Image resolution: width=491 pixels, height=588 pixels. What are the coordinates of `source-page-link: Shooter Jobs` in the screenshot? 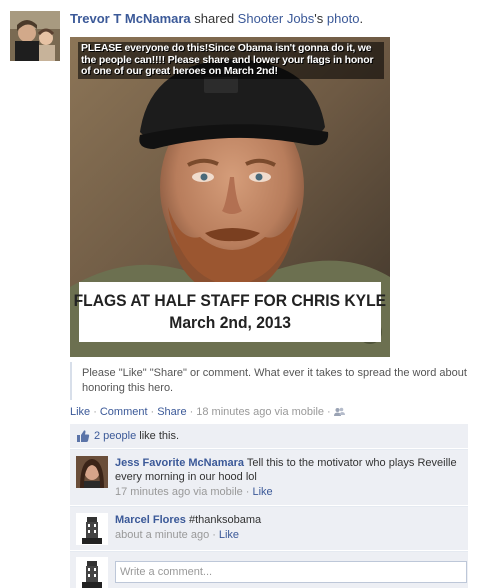 It's located at (276, 18).